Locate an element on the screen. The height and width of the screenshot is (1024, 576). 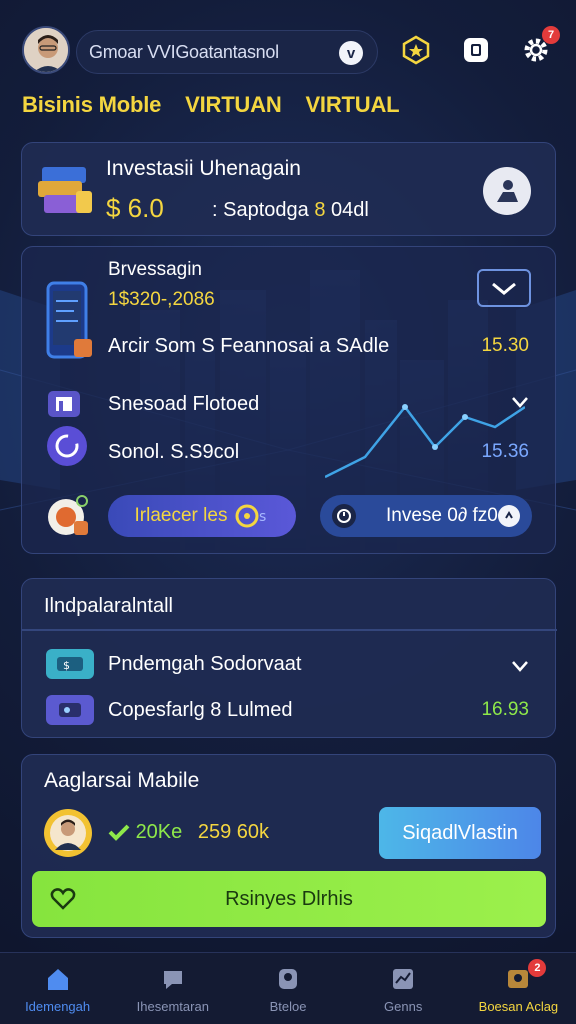
nav-item-profile: Bteloe is located at coordinates (287, 988).